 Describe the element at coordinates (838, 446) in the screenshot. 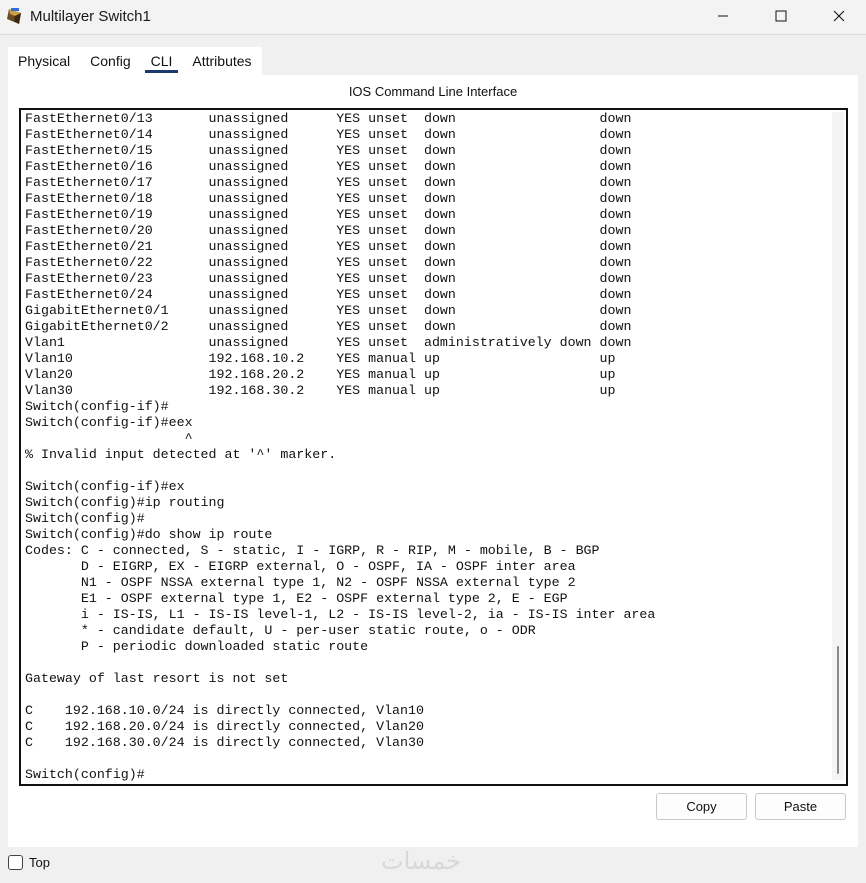

I see `terminal-scrollbar` at that location.